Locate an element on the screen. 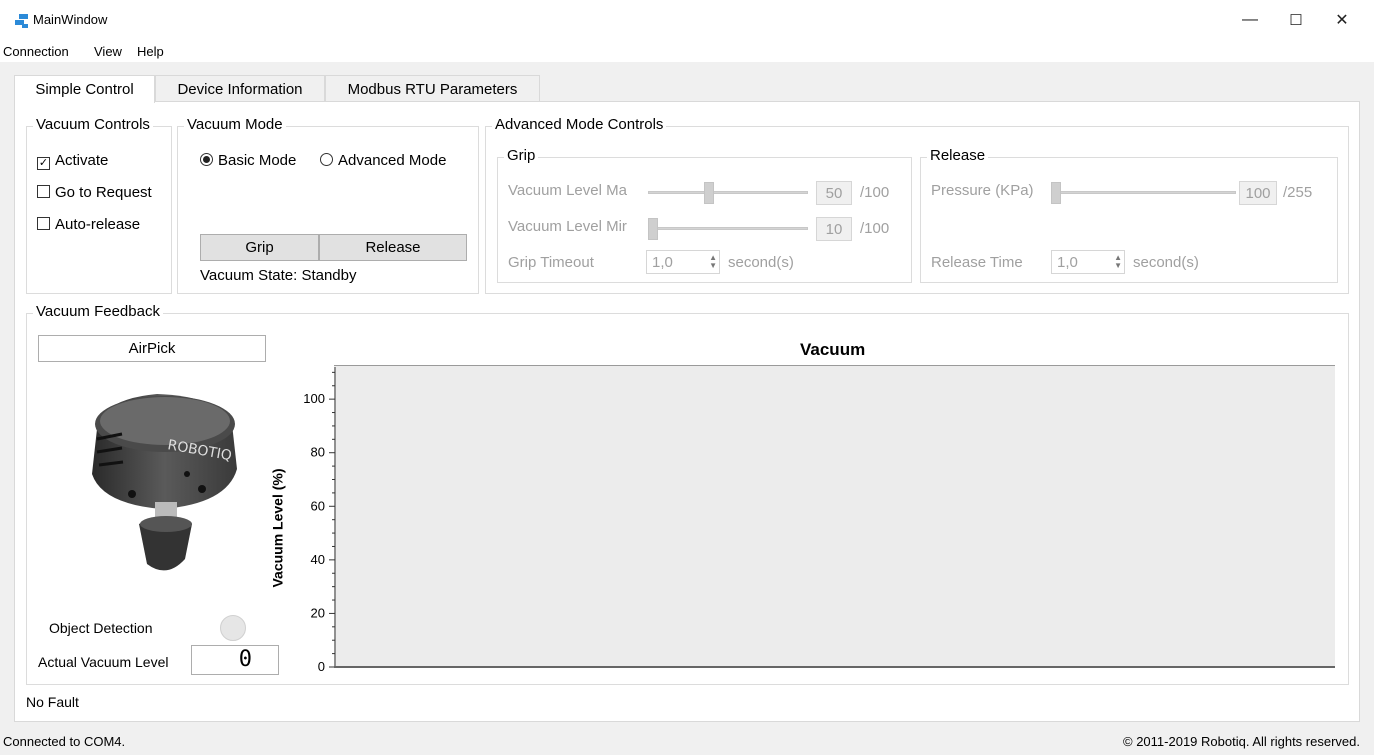 The height and width of the screenshot is (755, 1374). menu-view: View is located at coordinates (108, 51).